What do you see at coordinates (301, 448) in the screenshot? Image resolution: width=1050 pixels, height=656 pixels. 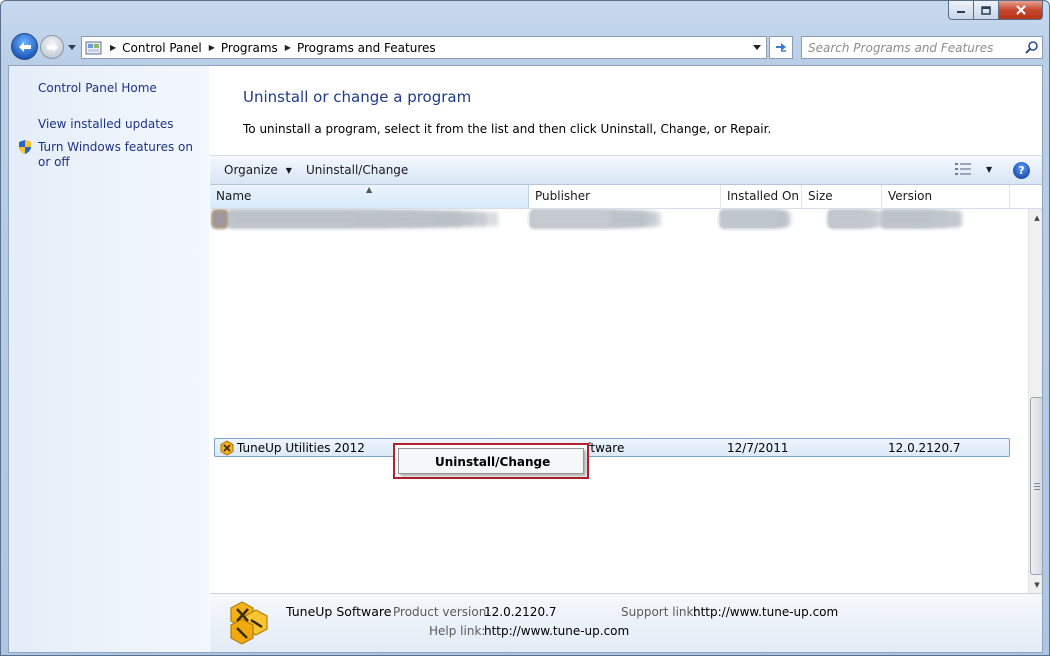 I see `program-name: TuneUp Utilities 2012` at bounding box center [301, 448].